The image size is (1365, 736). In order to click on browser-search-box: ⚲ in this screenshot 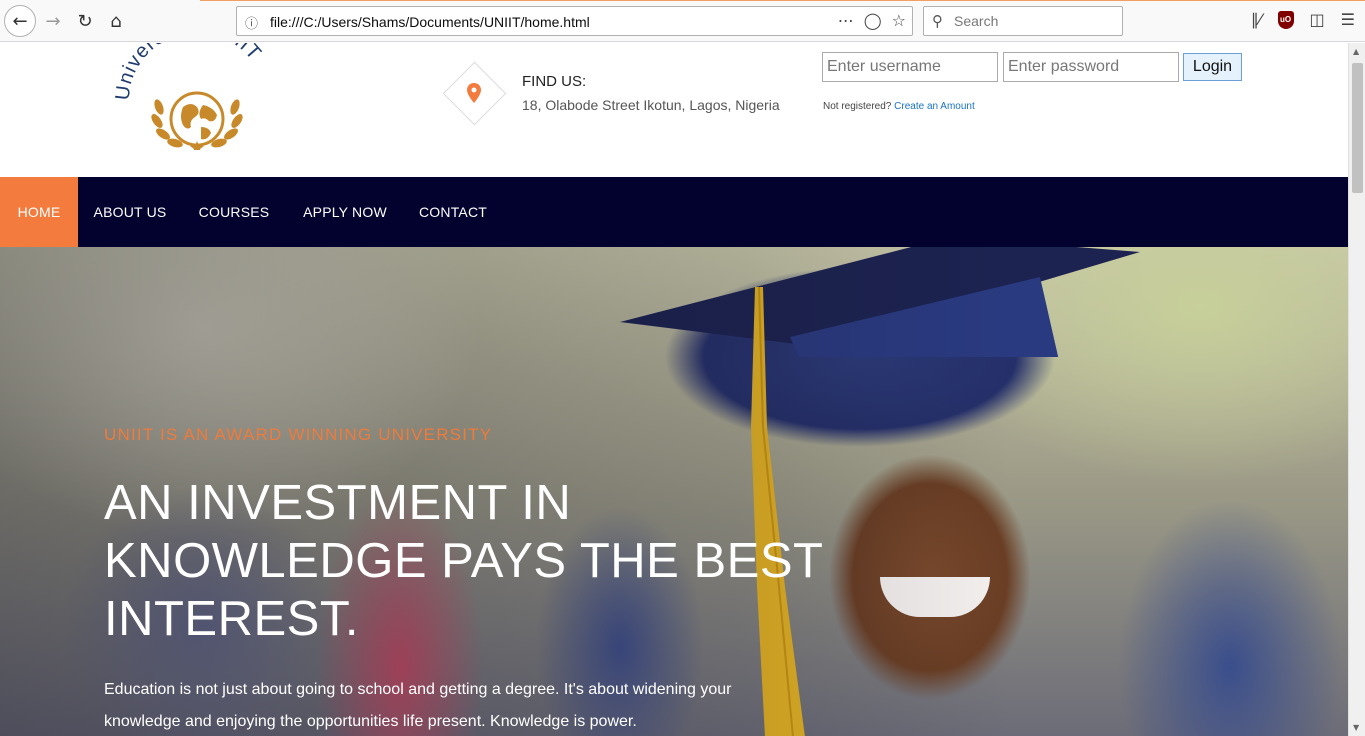, I will do `click(1023, 21)`.